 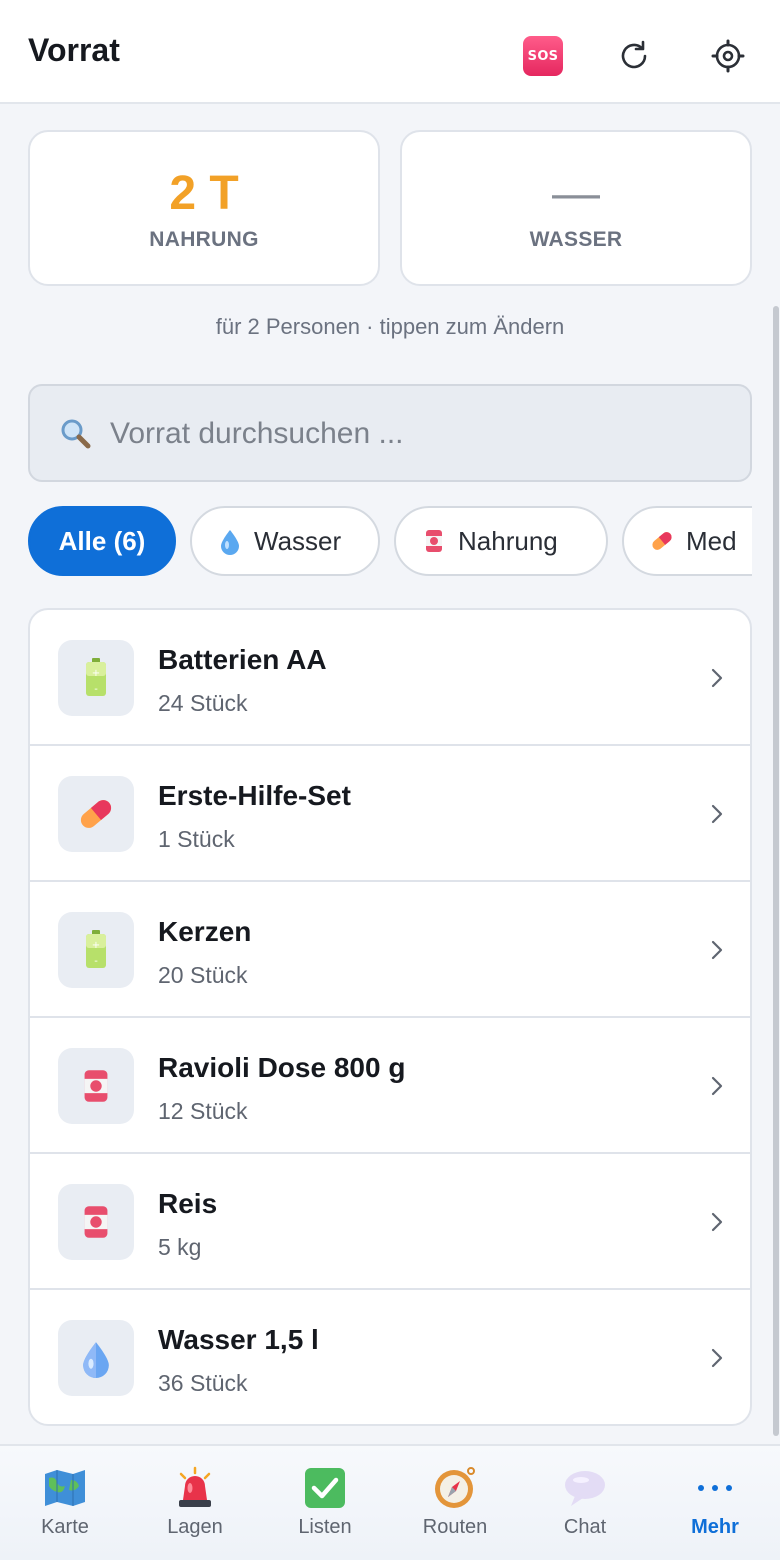 I want to click on nav-label: Lagen, so click(x=195, y=1527).